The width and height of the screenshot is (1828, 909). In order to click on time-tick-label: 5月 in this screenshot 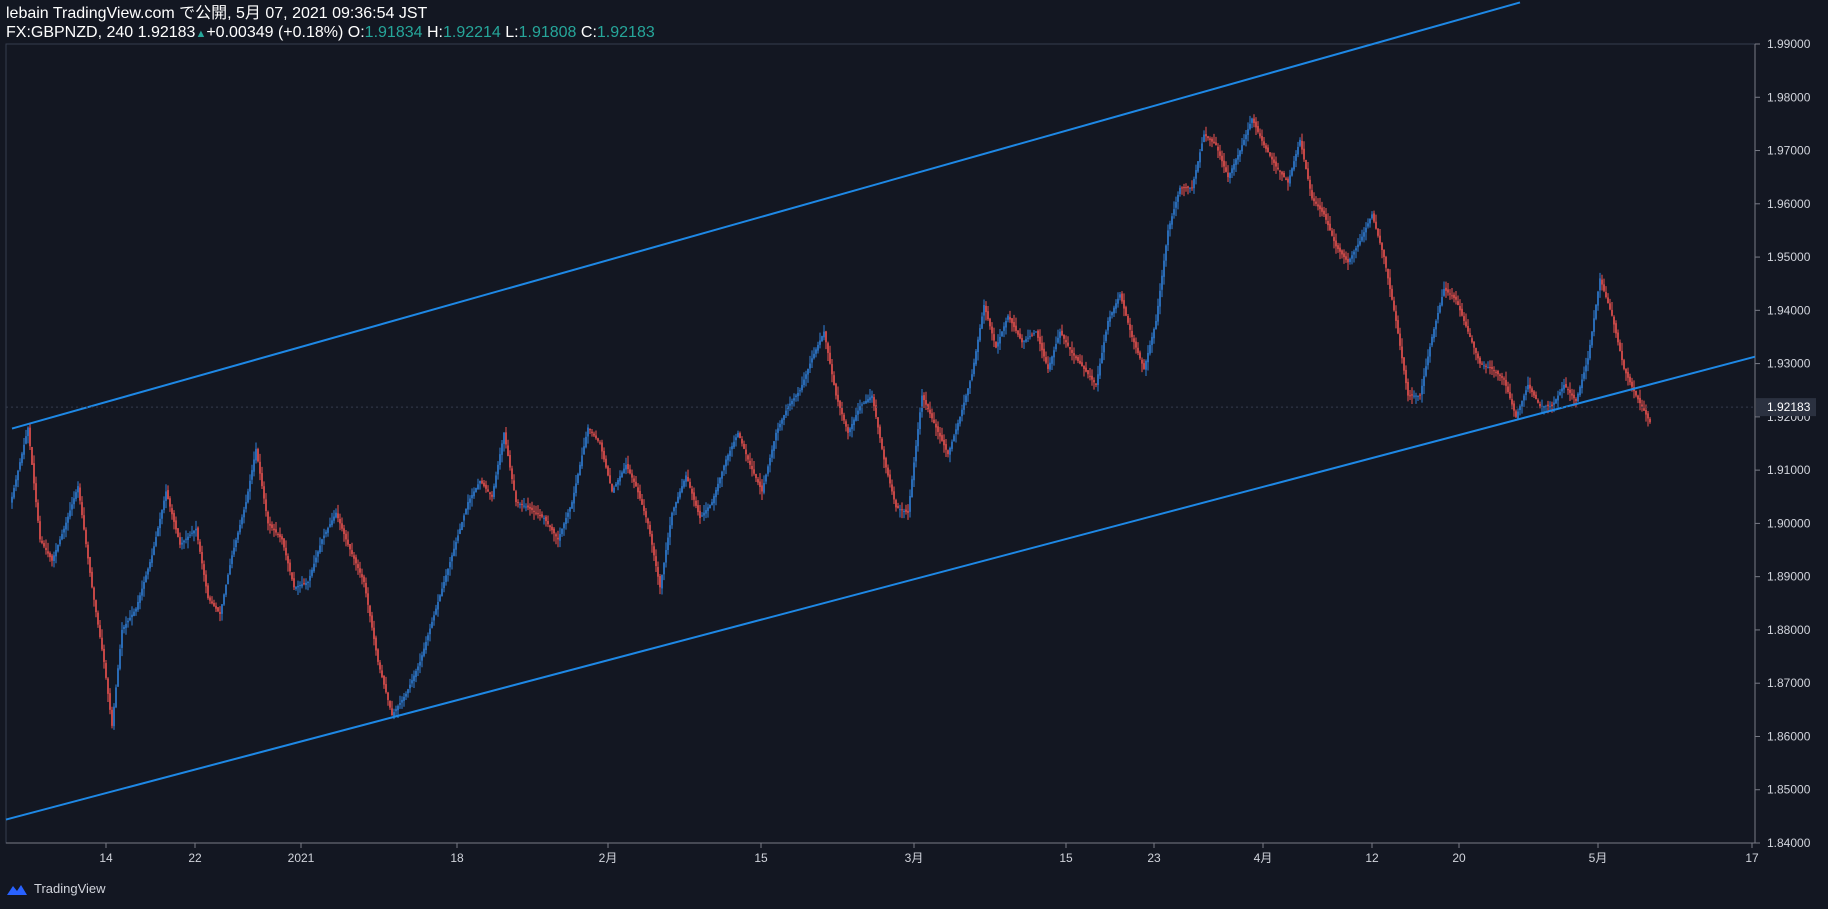, I will do `click(1598, 858)`.